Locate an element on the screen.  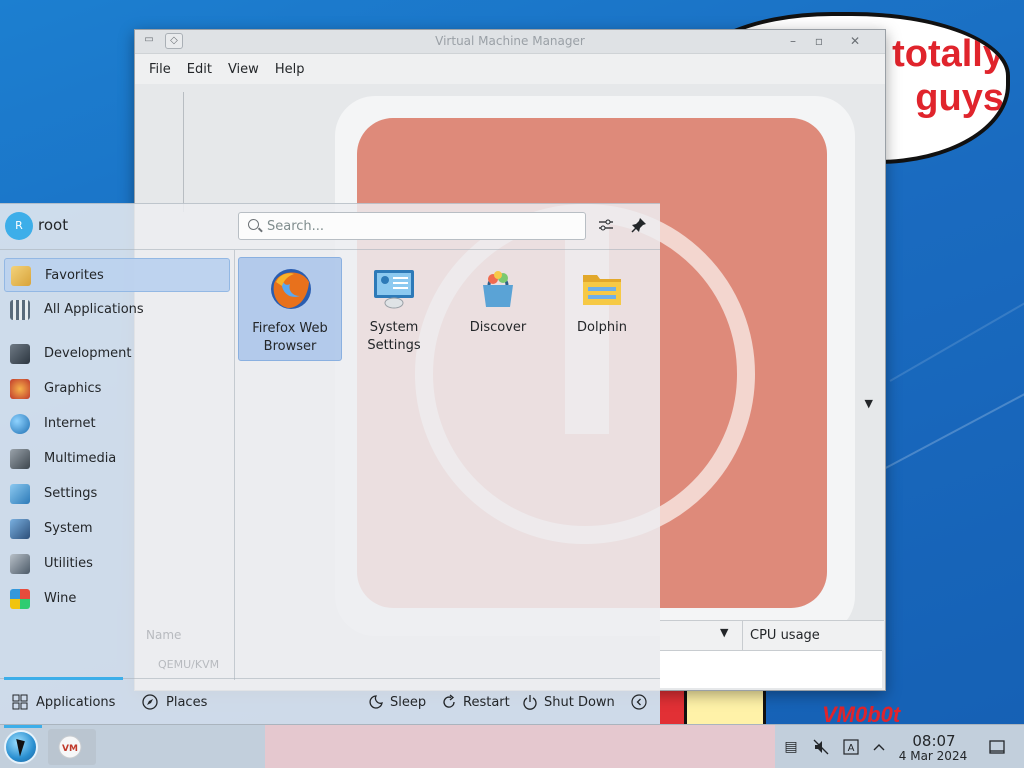
menu-help: Help is located at coordinates (290, 69).